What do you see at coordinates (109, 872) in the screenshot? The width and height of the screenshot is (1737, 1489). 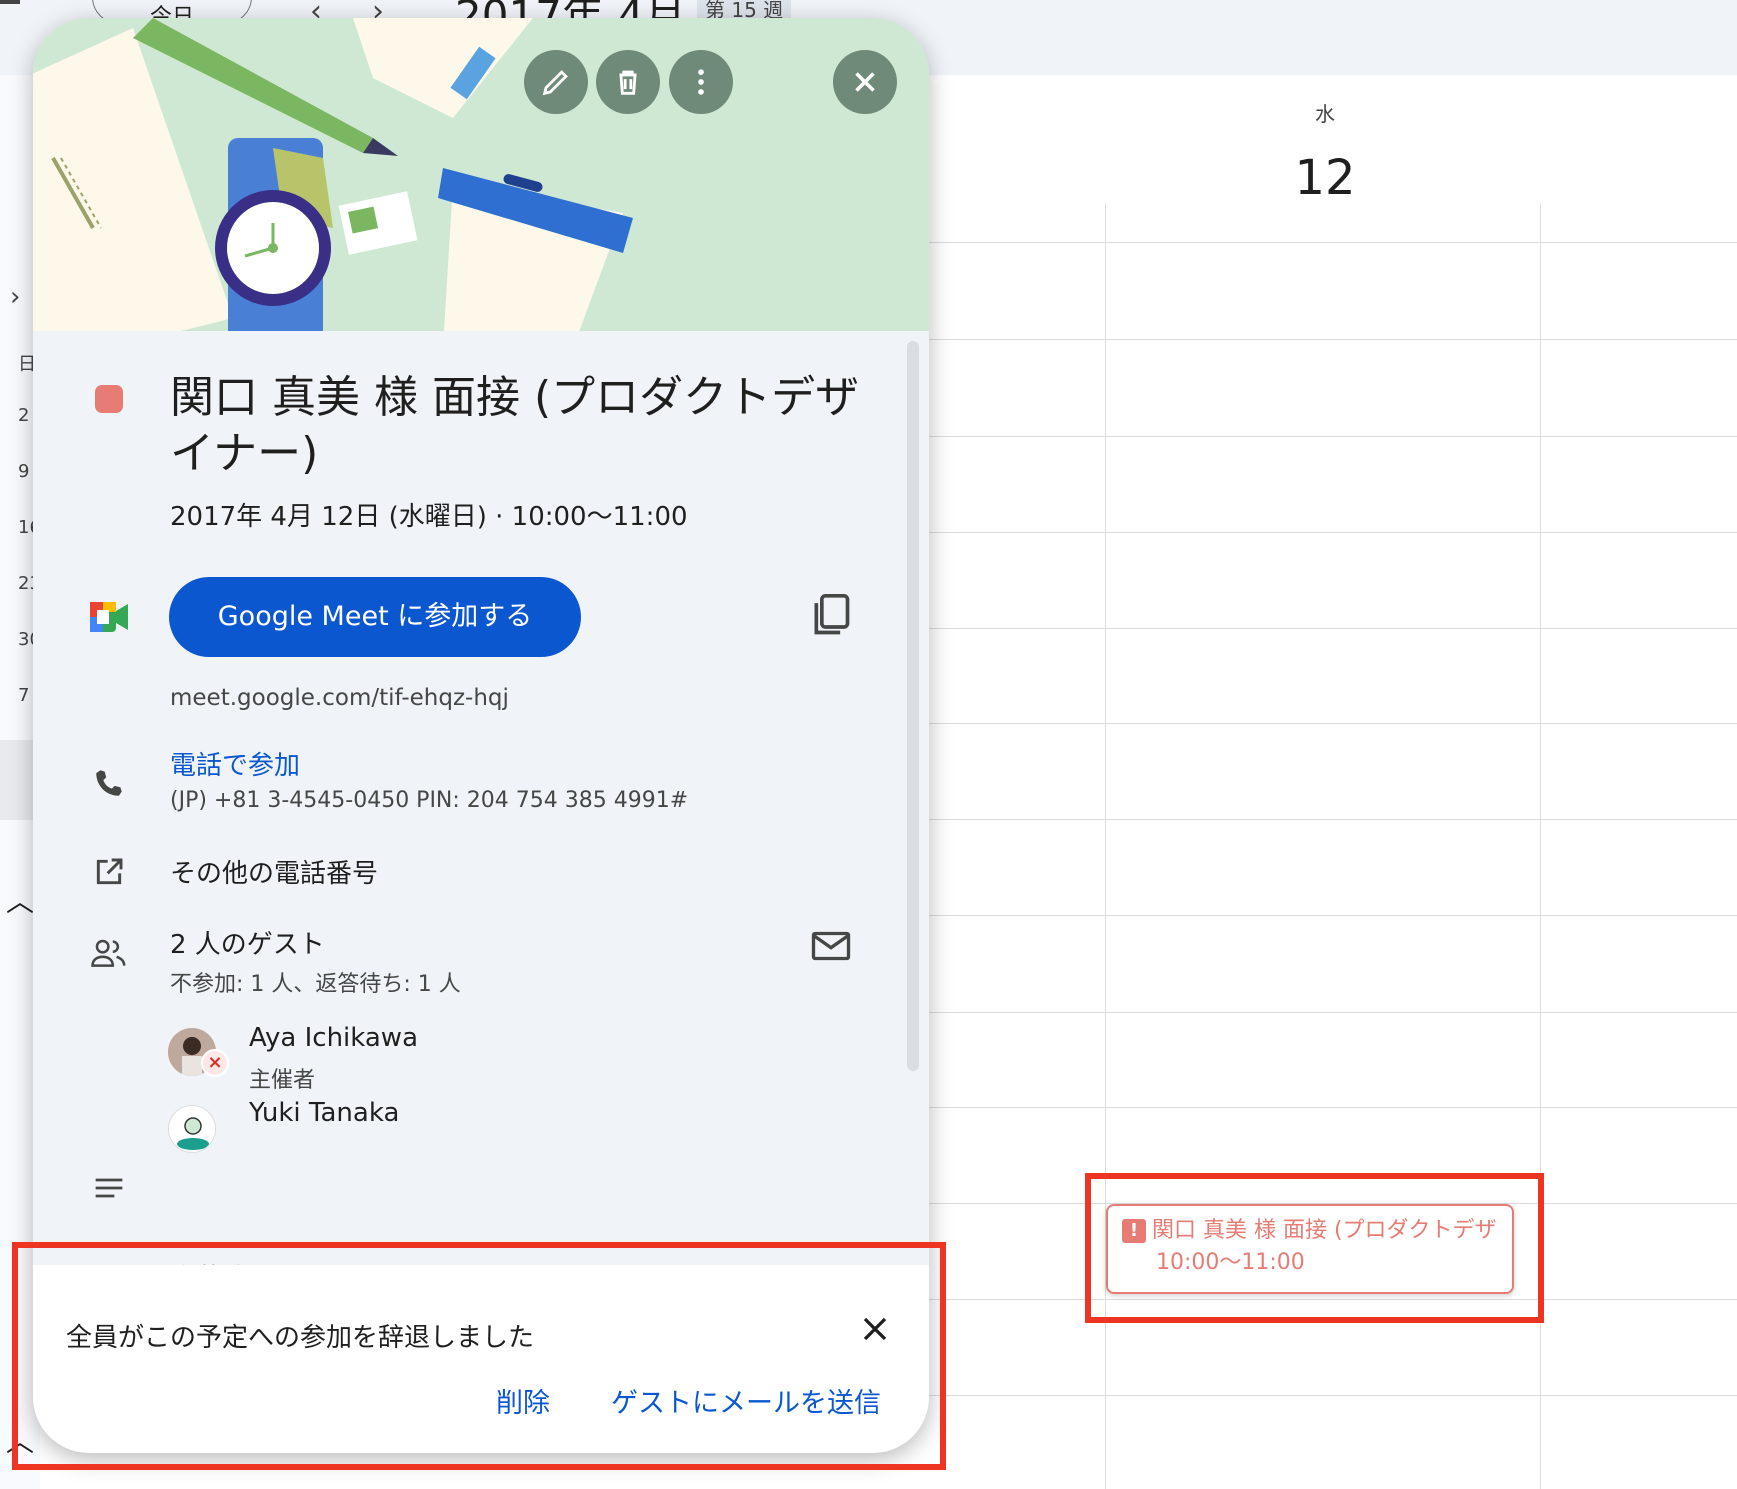 I see `open-external-icon` at bounding box center [109, 872].